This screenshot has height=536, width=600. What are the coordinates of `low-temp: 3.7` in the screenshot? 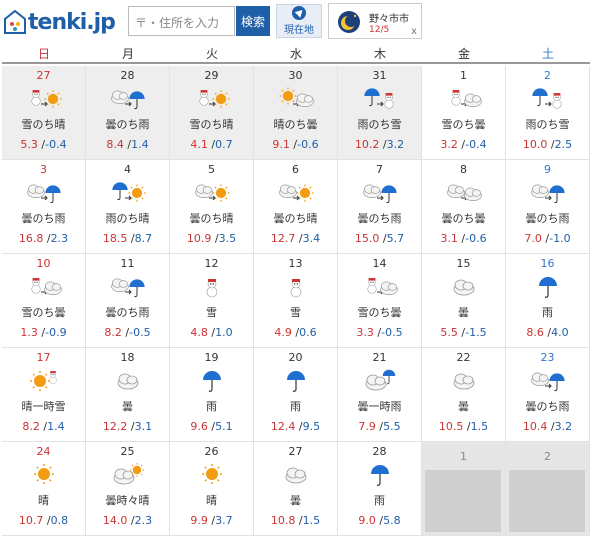 It's located at (224, 520).